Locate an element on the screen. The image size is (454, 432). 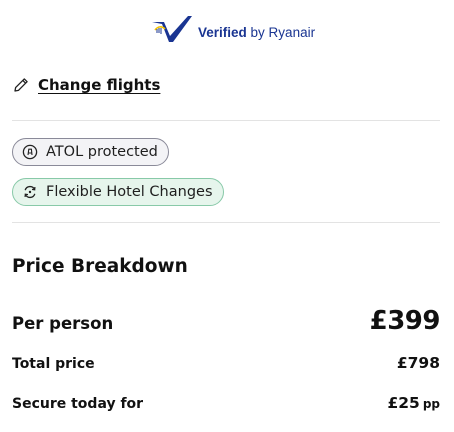
verified-by-ryanair-badge: Verified by Ryanair is located at coordinates (232, 32).